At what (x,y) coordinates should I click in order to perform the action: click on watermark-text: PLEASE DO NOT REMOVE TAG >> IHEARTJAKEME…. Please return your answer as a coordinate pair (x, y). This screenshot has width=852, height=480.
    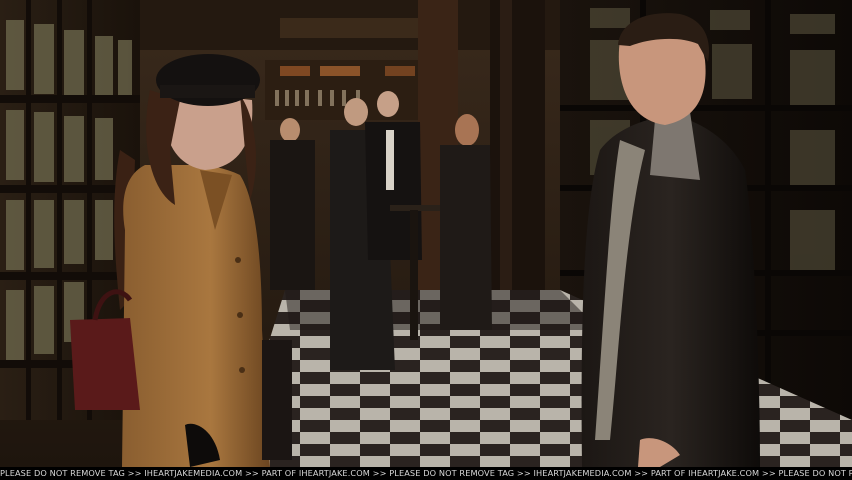
    Looking at the image, I should click on (426, 473).